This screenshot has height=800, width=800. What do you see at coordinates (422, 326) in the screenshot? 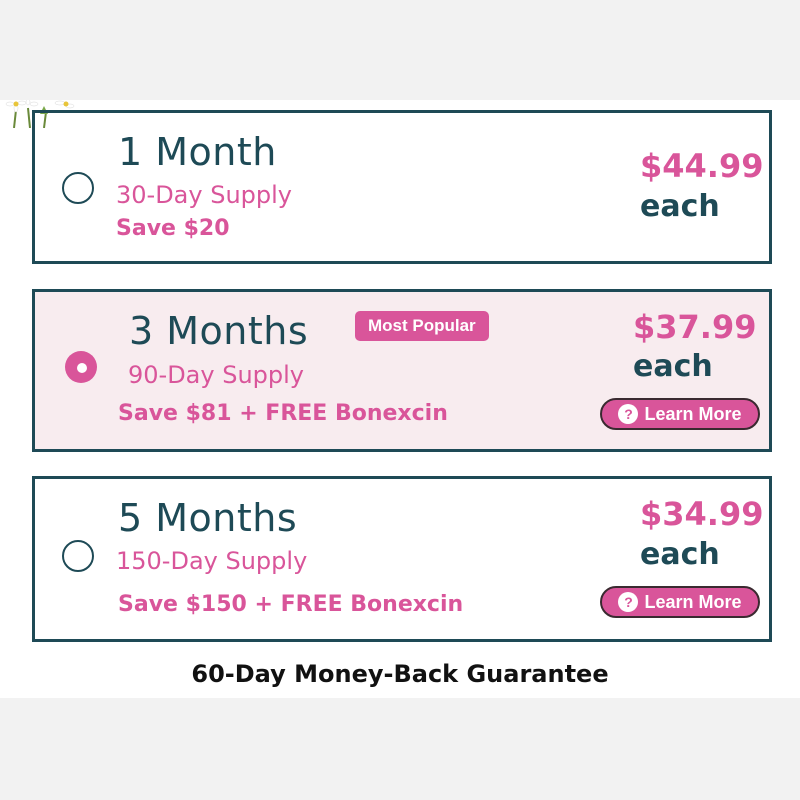
I see `most-popular-badge: Most Popular` at bounding box center [422, 326].